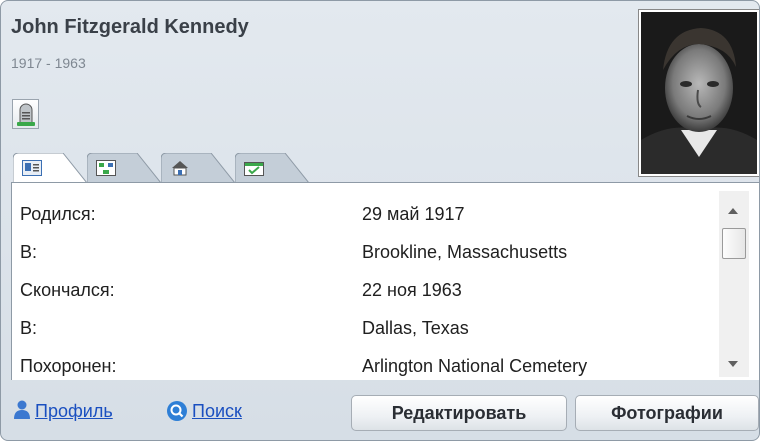  Describe the element at coordinates (177, 411) in the screenshot. I see `search-icon` at that location.